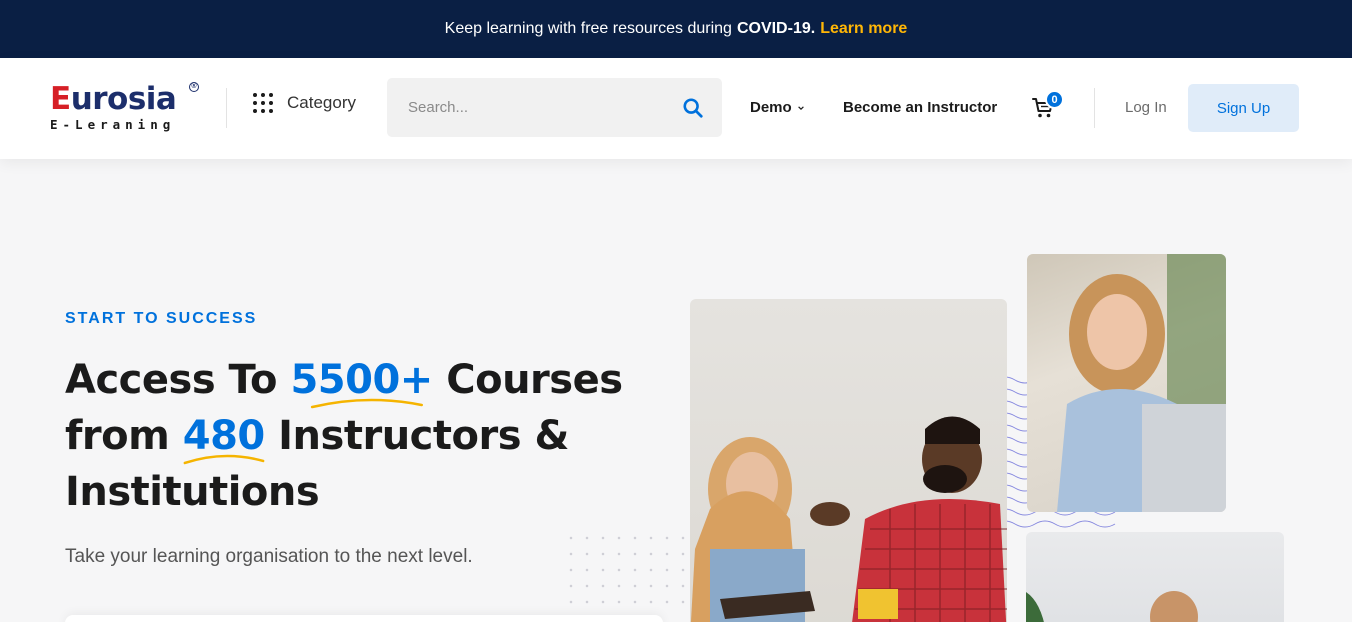 The height and width of the screenshot is (622, 1352). Describe the element at coordinates (1054, 99) in the screenshot. I see `cart-count-badge: 0` at that location.